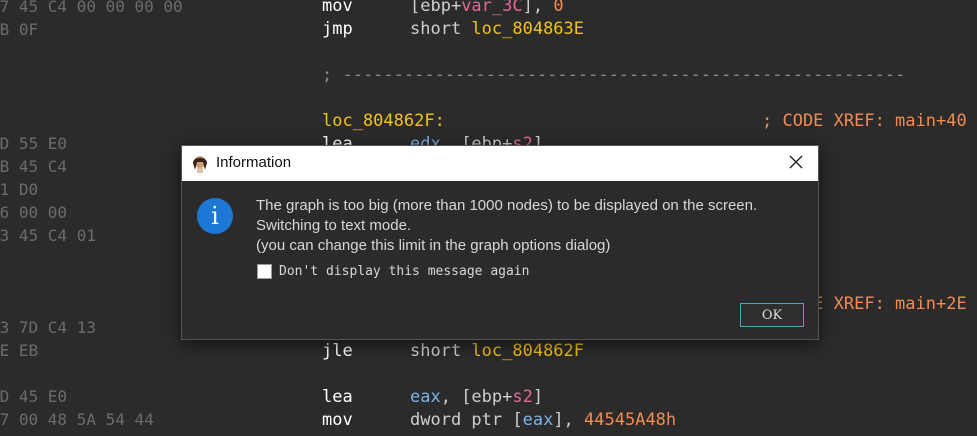 This screenshot has height=436, width=977. I want to click on close-button, so click(796, 163).